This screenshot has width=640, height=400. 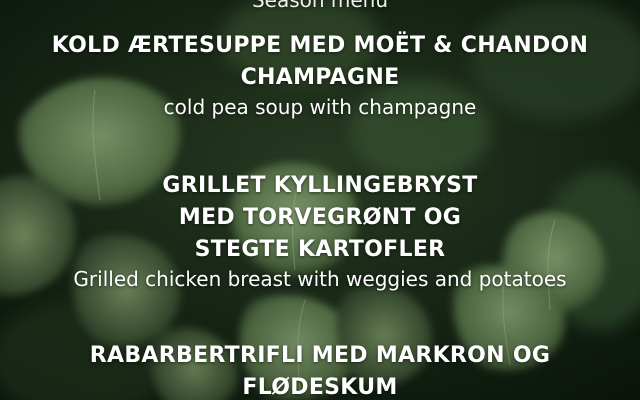 What do you see at coordinates (320, 249) in the screenshot?
I see `course-title-line: STEGTE KARTOFLER` at bounding box center [320, 249].